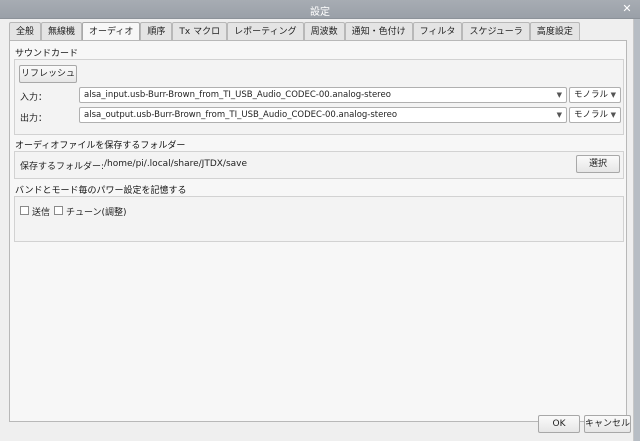 This screenshot has height=441, width=640. Describe the element at coordinates (101, 191) in the screenshot. I see `power-group-title: バンドとモード毎のパワー設定を記憶する` at that location.